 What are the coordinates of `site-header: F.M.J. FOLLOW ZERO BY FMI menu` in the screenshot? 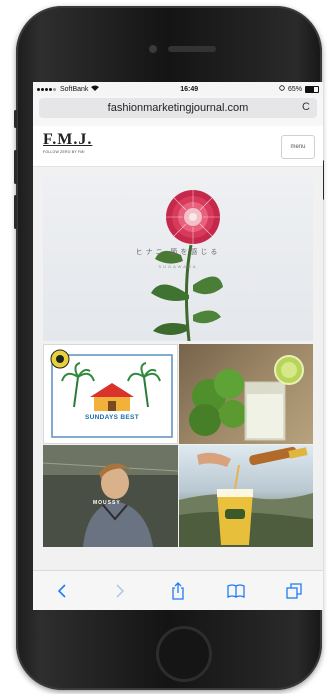 It's located at (178, 146).